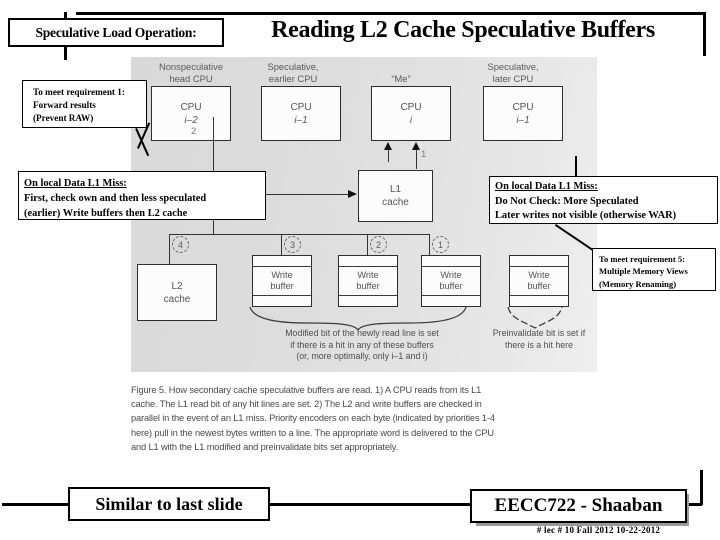 Image resolution: width=720 pixels, height=540 pixels. I want to click on col-header-1-line2: earlier CPU, so click(293, 78).